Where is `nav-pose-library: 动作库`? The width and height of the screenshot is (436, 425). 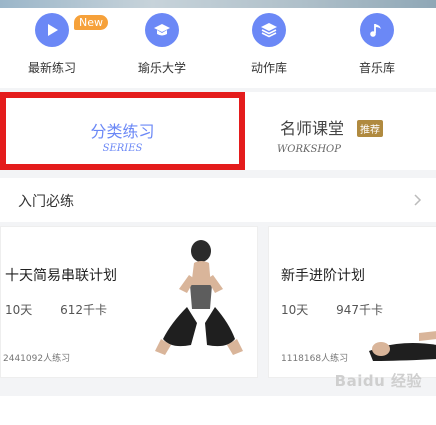
nav-pose-library: 动作库 is located at coordinates (269, 44).